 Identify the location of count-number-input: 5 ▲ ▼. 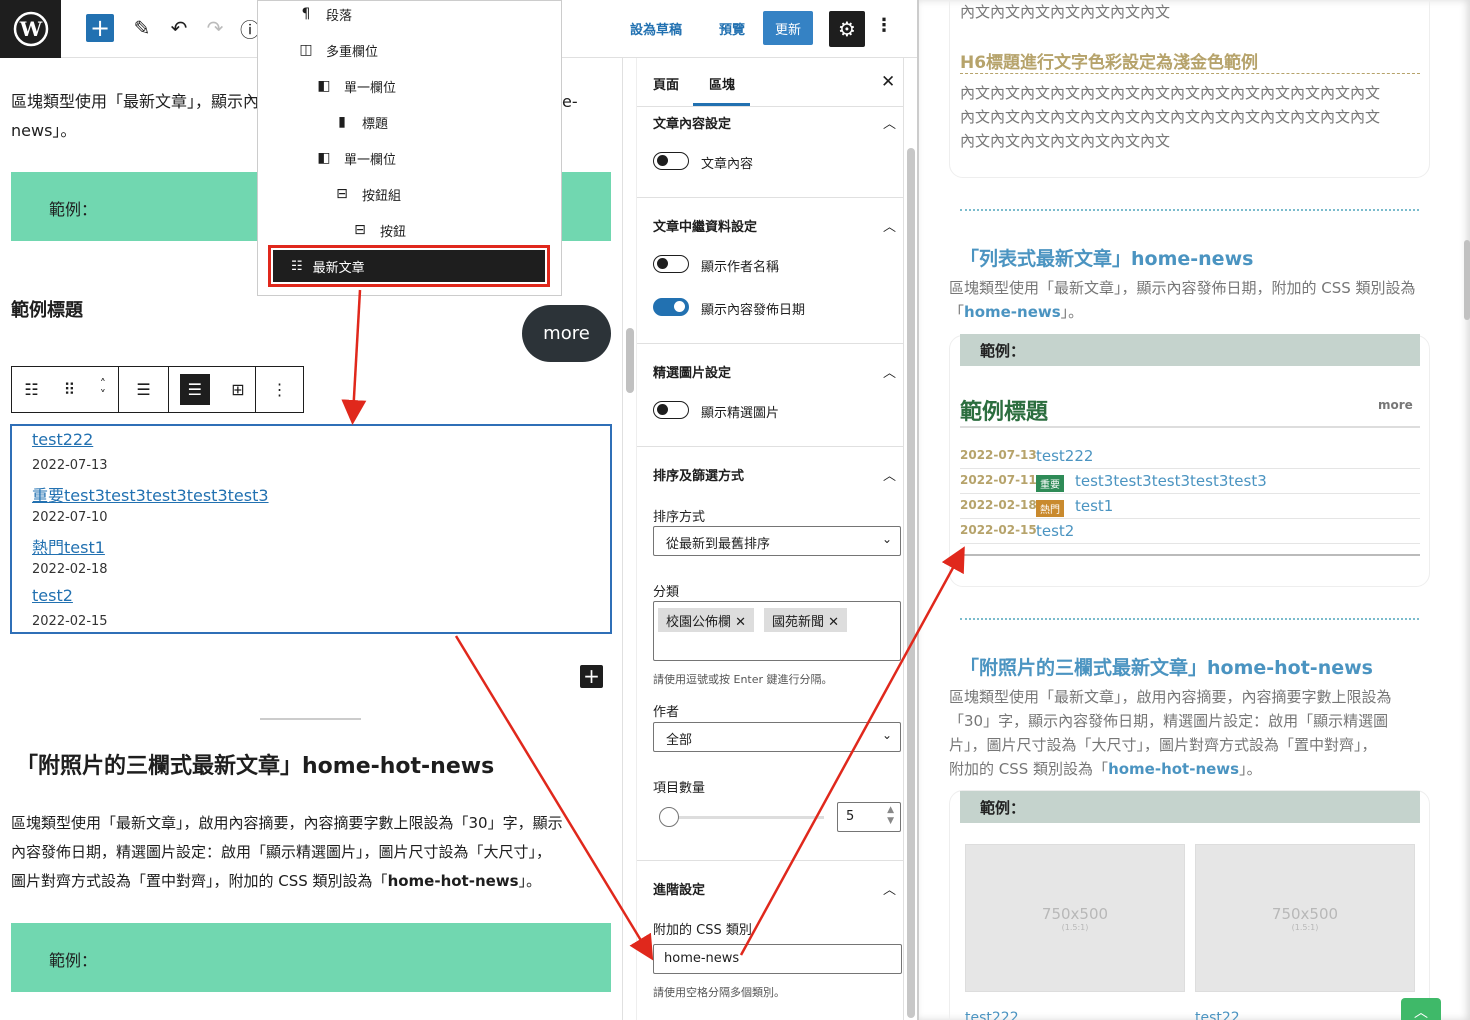
(869, 817).